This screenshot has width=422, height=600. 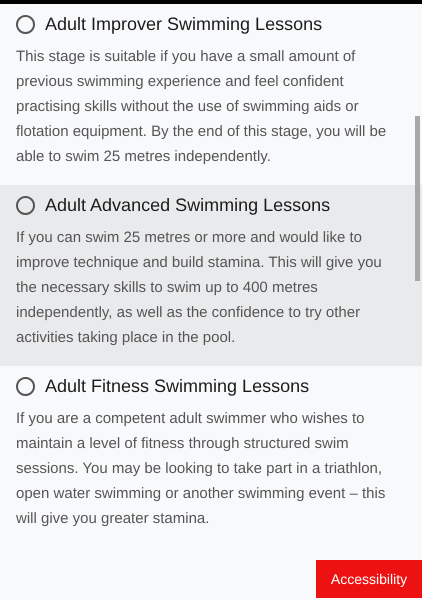 What do you see at coordinates (183, 24) in the screenshot?
I see `option-title: Adult Improver Swimming Lessons` at bounding box center [183, 24].